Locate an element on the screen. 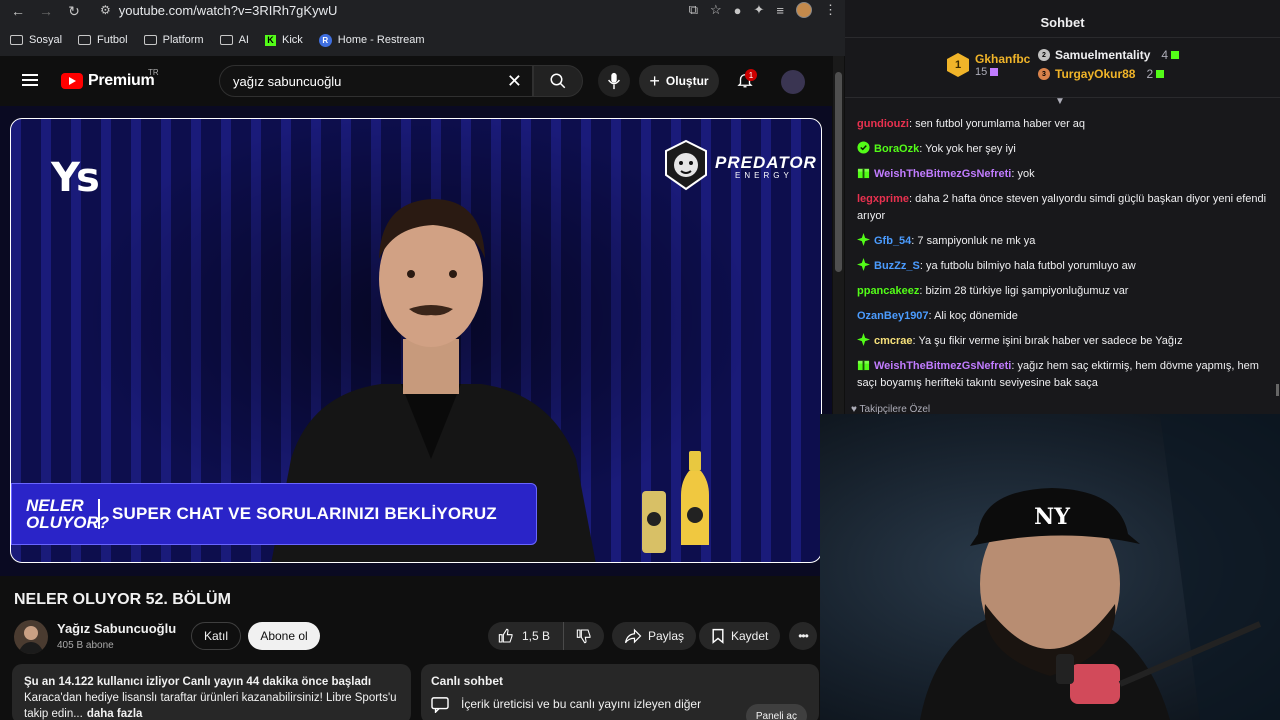  search-value: yağız sabuncuoğlu is located at coordinates (287, 81).